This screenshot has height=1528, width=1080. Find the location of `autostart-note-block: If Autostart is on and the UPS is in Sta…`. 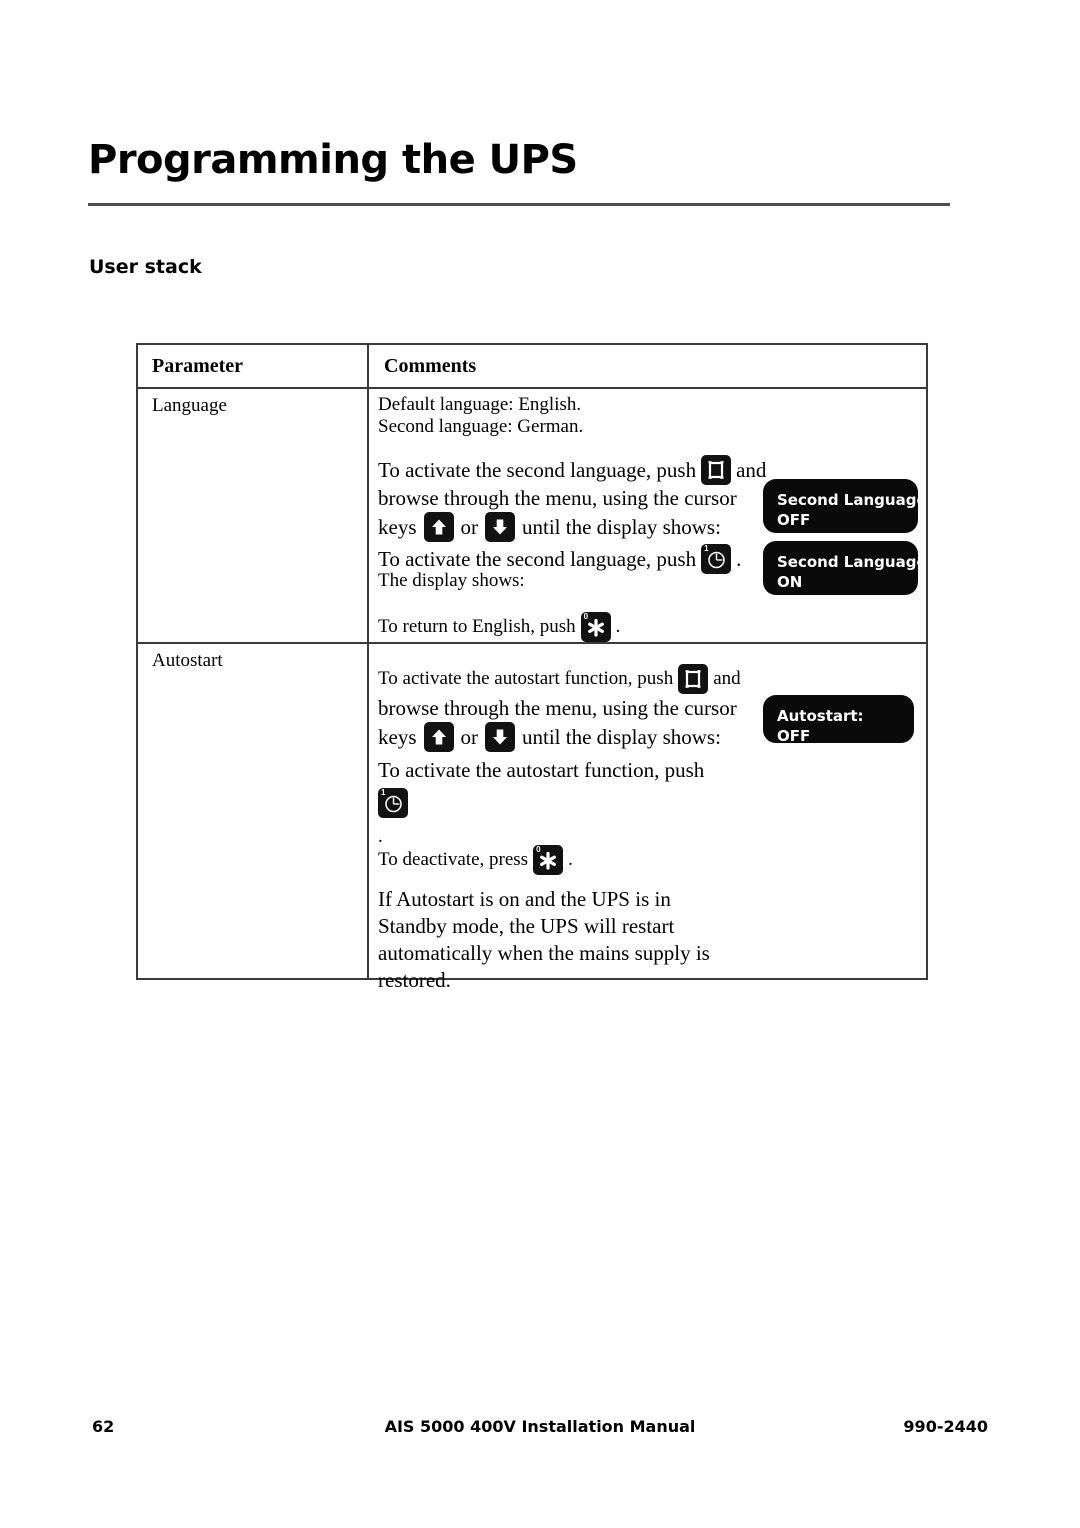

autostart-note-block: If Autostart is on and the UPS is in Sta… is located at coordinates (544, 940).